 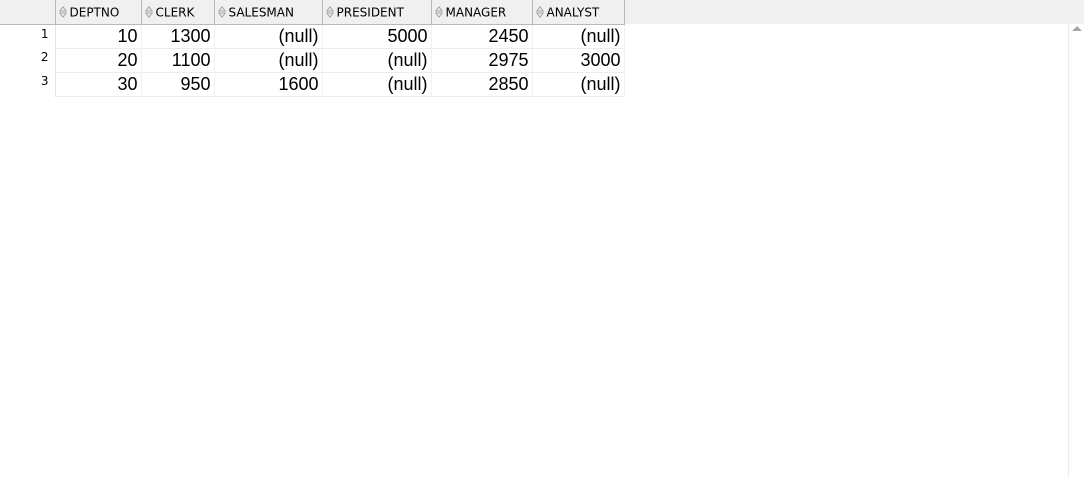 What do you see at coordinates (377, 36) in the screenshot?
I see `cell-president: 5000` at bounding box center [377, 36].